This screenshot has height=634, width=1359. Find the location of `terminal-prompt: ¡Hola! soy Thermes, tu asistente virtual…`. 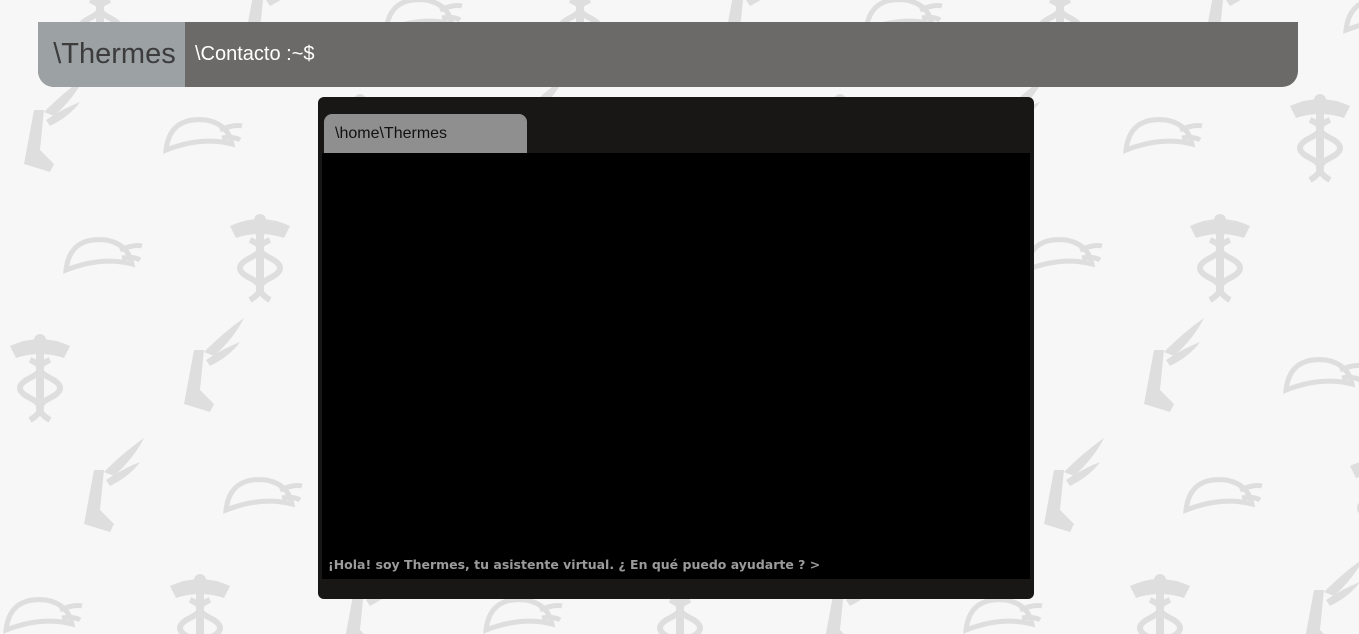

terminal-prompt: ¡Hola! soy Thermes, tu asistente virtual… is located at coordinates (636, 565).